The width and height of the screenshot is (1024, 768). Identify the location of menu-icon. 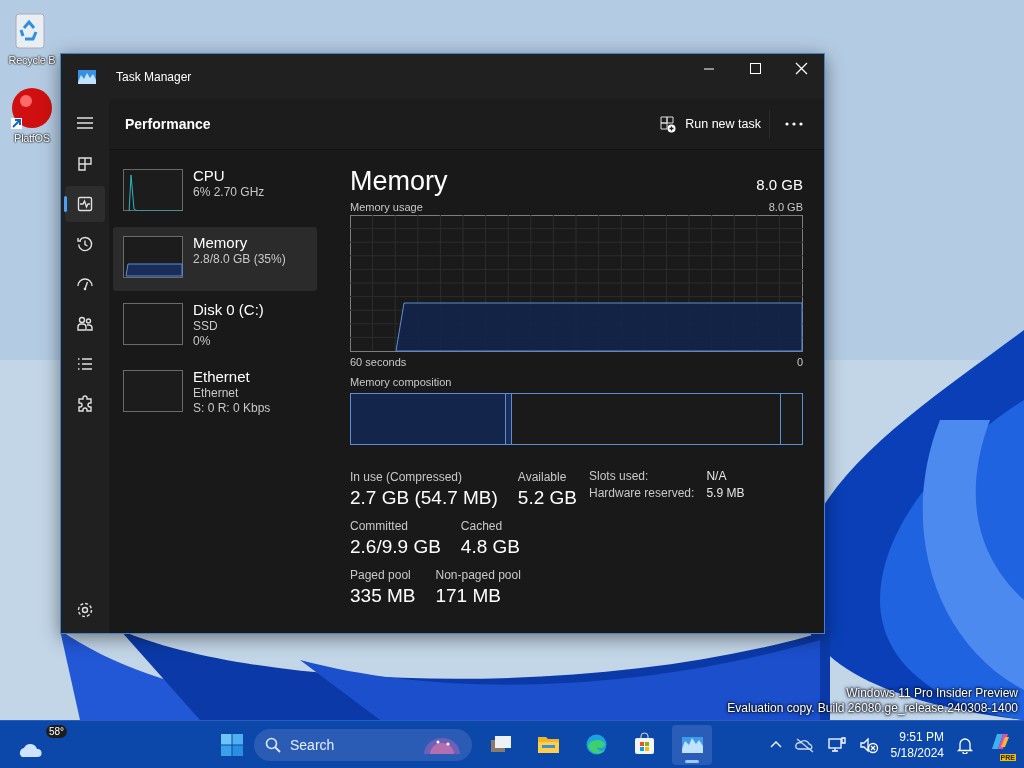
(85, 123).